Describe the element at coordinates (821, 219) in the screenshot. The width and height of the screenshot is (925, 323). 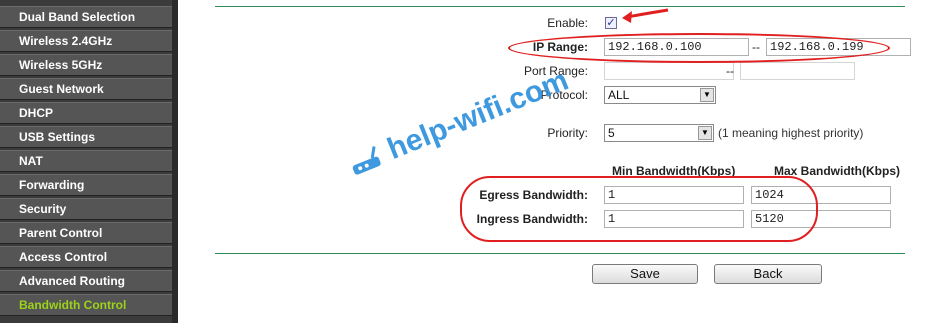
I see `ingress-max-input: 5120` at that location.